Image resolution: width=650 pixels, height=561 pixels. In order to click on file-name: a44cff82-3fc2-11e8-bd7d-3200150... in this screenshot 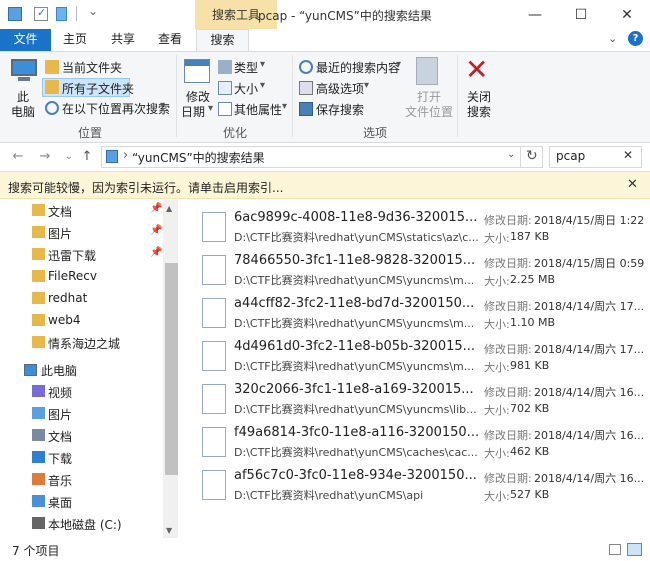, I will do `click(354, 303)`.